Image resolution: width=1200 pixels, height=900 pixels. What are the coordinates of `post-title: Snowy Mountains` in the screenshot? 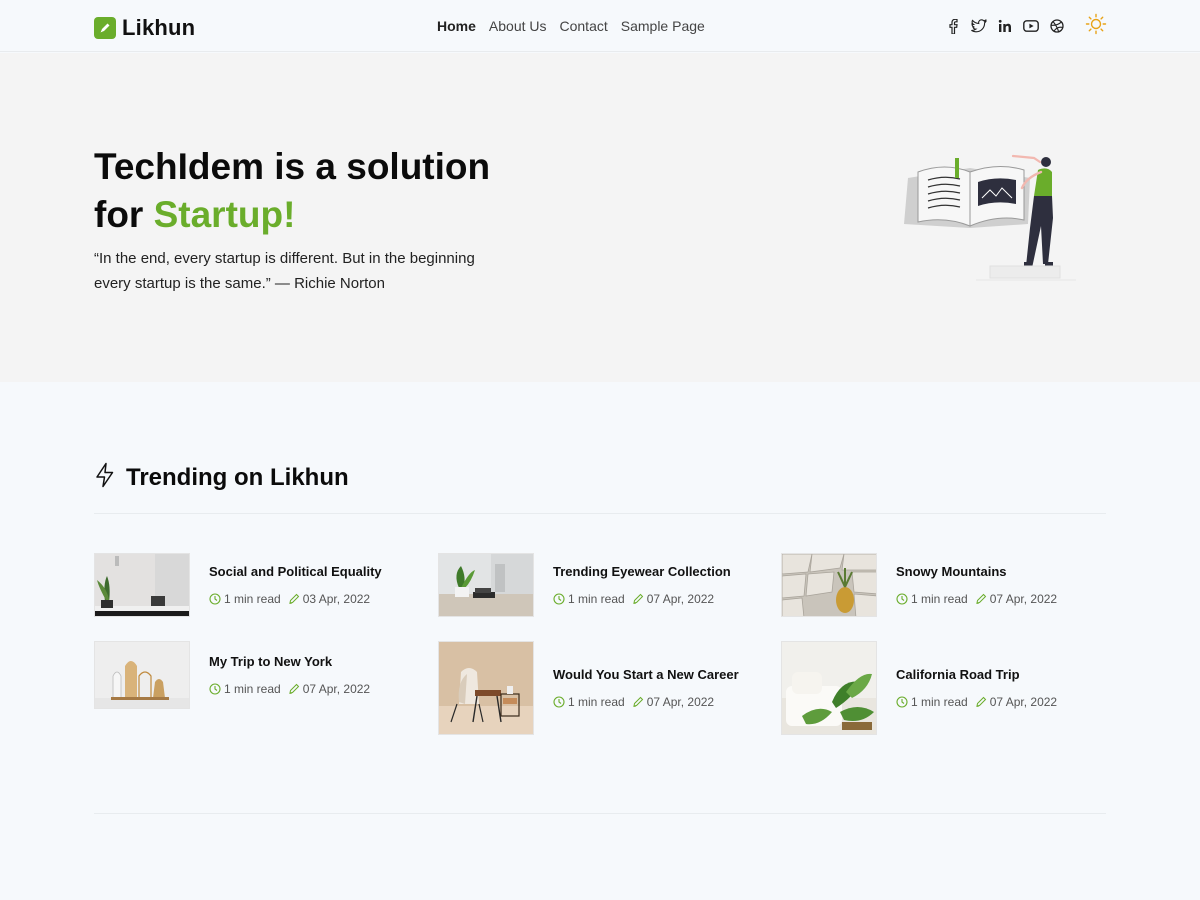 It's located at (976, 571).